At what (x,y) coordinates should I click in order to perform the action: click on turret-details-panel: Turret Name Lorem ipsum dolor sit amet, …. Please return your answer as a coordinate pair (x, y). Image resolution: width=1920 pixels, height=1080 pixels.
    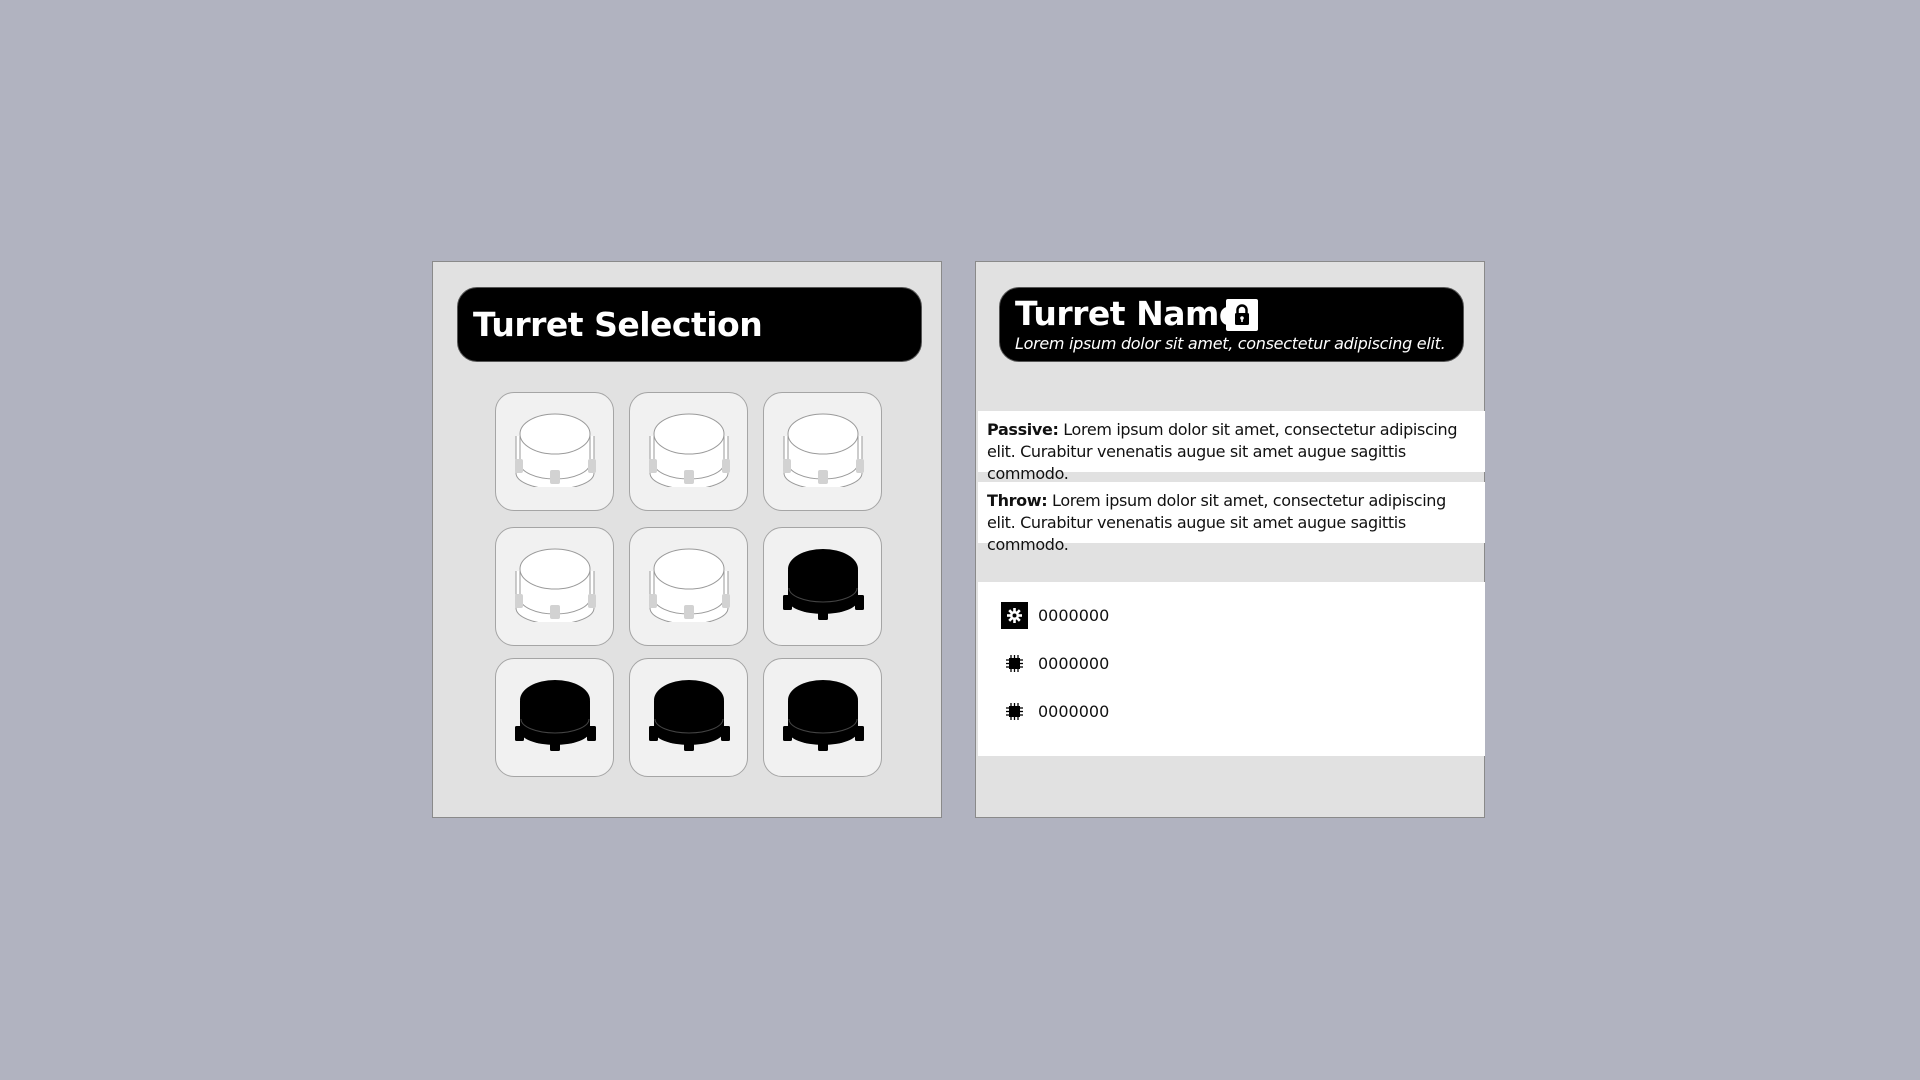
    Looking at the image, I should click on (1230, 539).